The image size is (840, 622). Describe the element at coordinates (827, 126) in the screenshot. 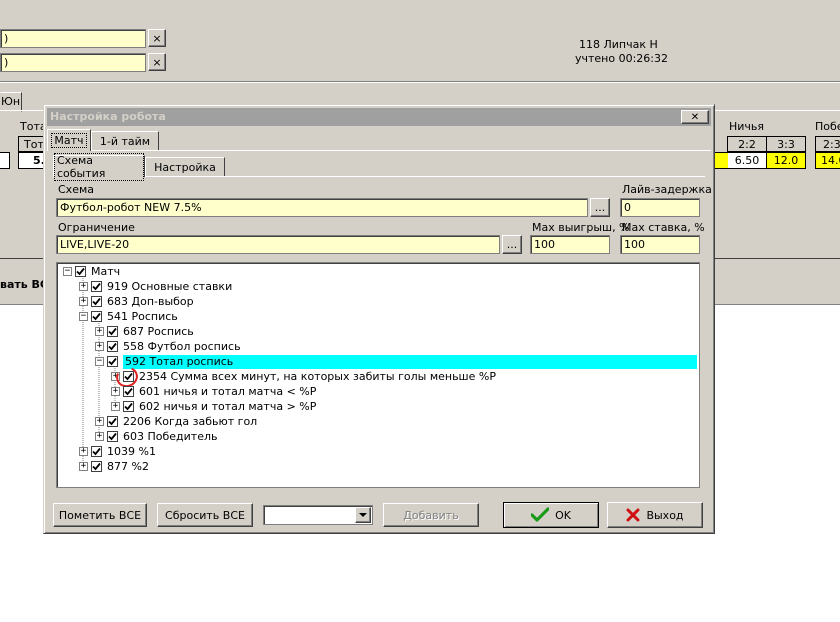

I see `winner-column-header: Побе` at that location.